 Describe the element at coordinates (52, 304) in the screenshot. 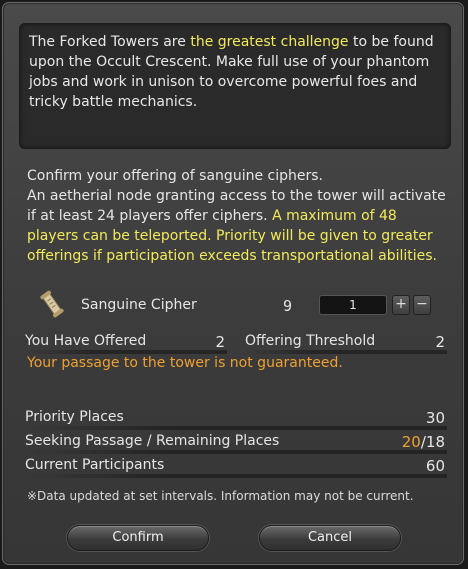

I see `scroll-icon` at that location.